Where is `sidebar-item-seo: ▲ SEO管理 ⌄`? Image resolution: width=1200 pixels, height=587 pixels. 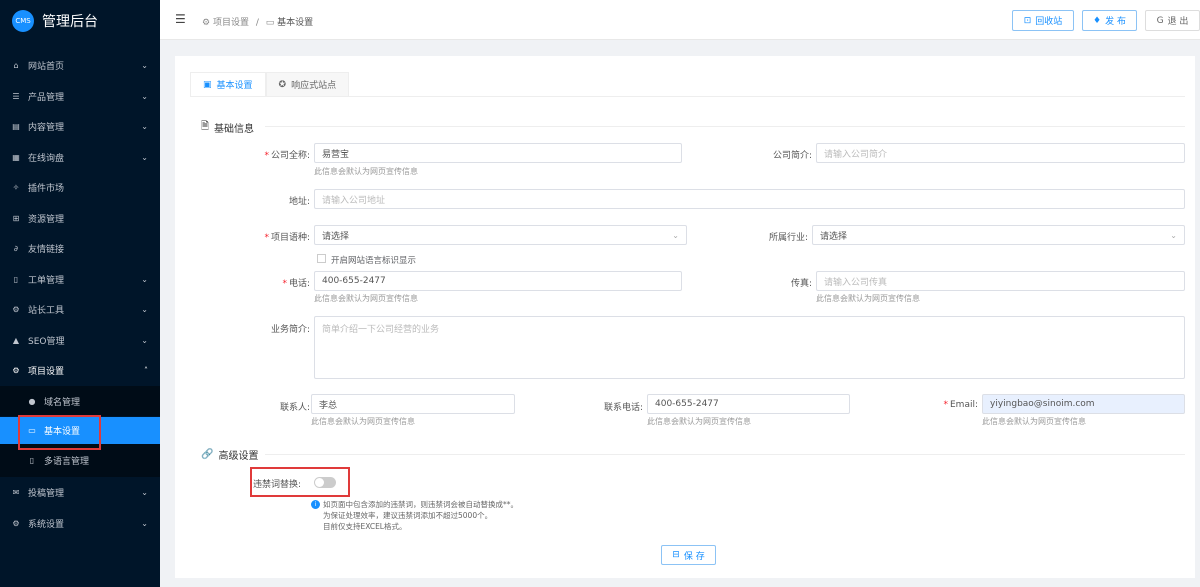
sidebar-item-seo: ▲ SEO管理 ⌄ is located at coordinates (80, 340).